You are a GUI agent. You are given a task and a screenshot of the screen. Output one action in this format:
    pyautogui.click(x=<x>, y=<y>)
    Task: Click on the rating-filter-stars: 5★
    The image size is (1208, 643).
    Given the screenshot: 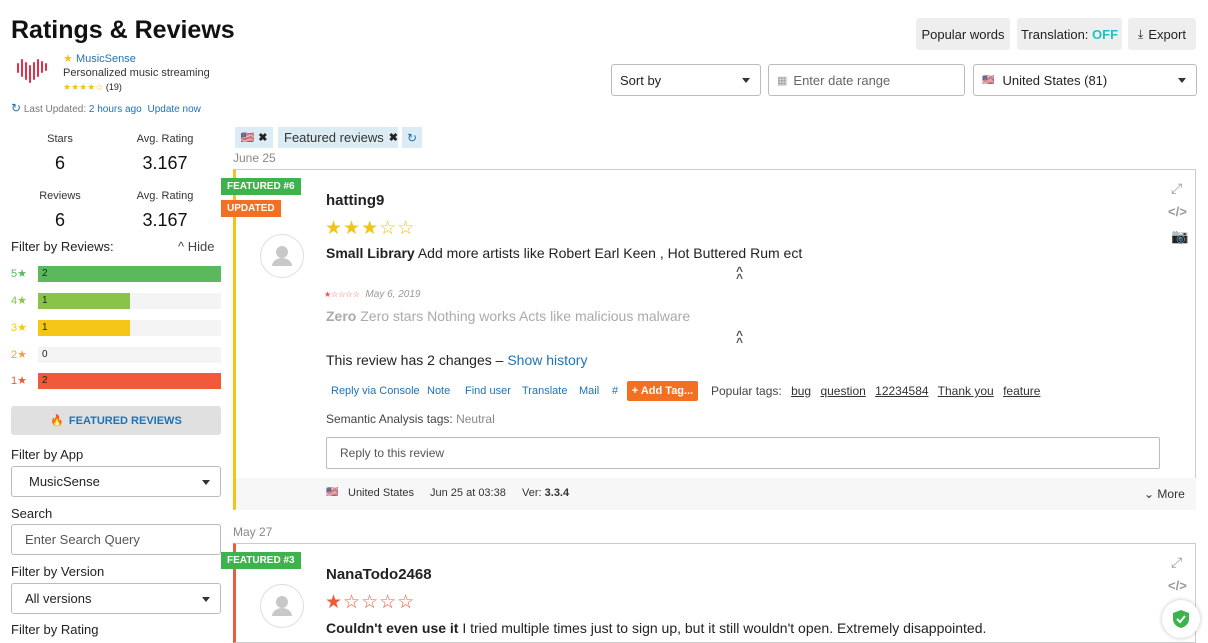 What is the action you would take?
    pyautogui.click(x=19, y=274)
    